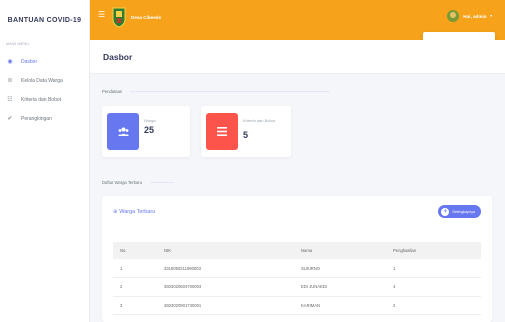 This screenshot has width=505, height=322. Describe the element at coordinates (119, 17) in the screenshot. I see `village-logo` at that location.